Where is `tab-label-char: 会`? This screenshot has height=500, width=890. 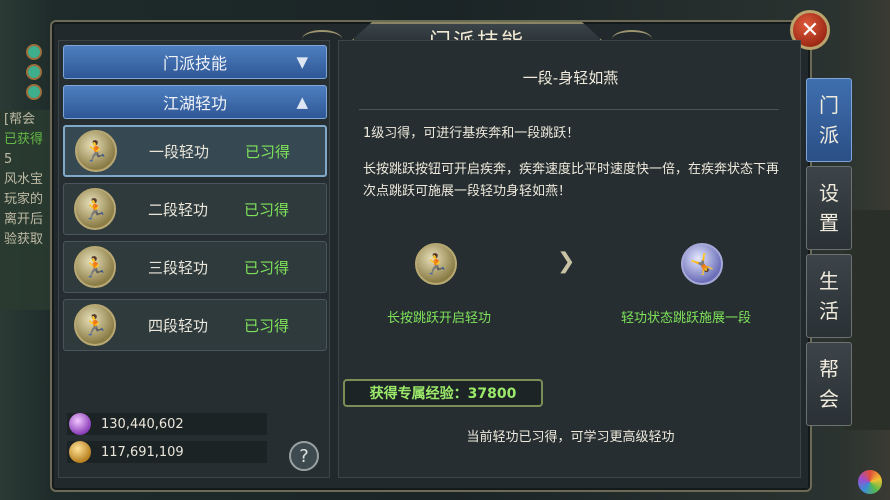
tab-label-char: 会 is located at coordinates (829, 399).